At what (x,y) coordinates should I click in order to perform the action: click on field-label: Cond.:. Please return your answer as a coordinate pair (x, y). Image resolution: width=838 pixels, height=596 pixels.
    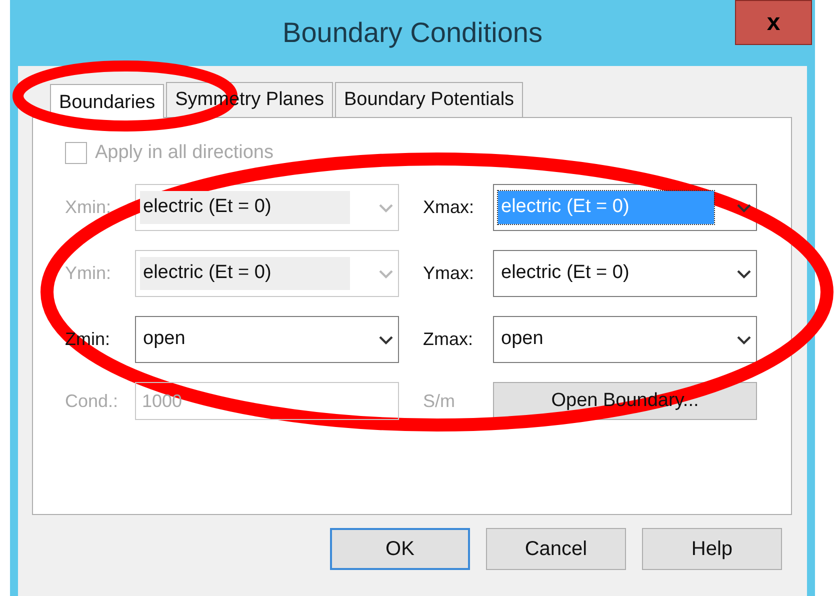
    Looking at the image, I should click on (92, 401).